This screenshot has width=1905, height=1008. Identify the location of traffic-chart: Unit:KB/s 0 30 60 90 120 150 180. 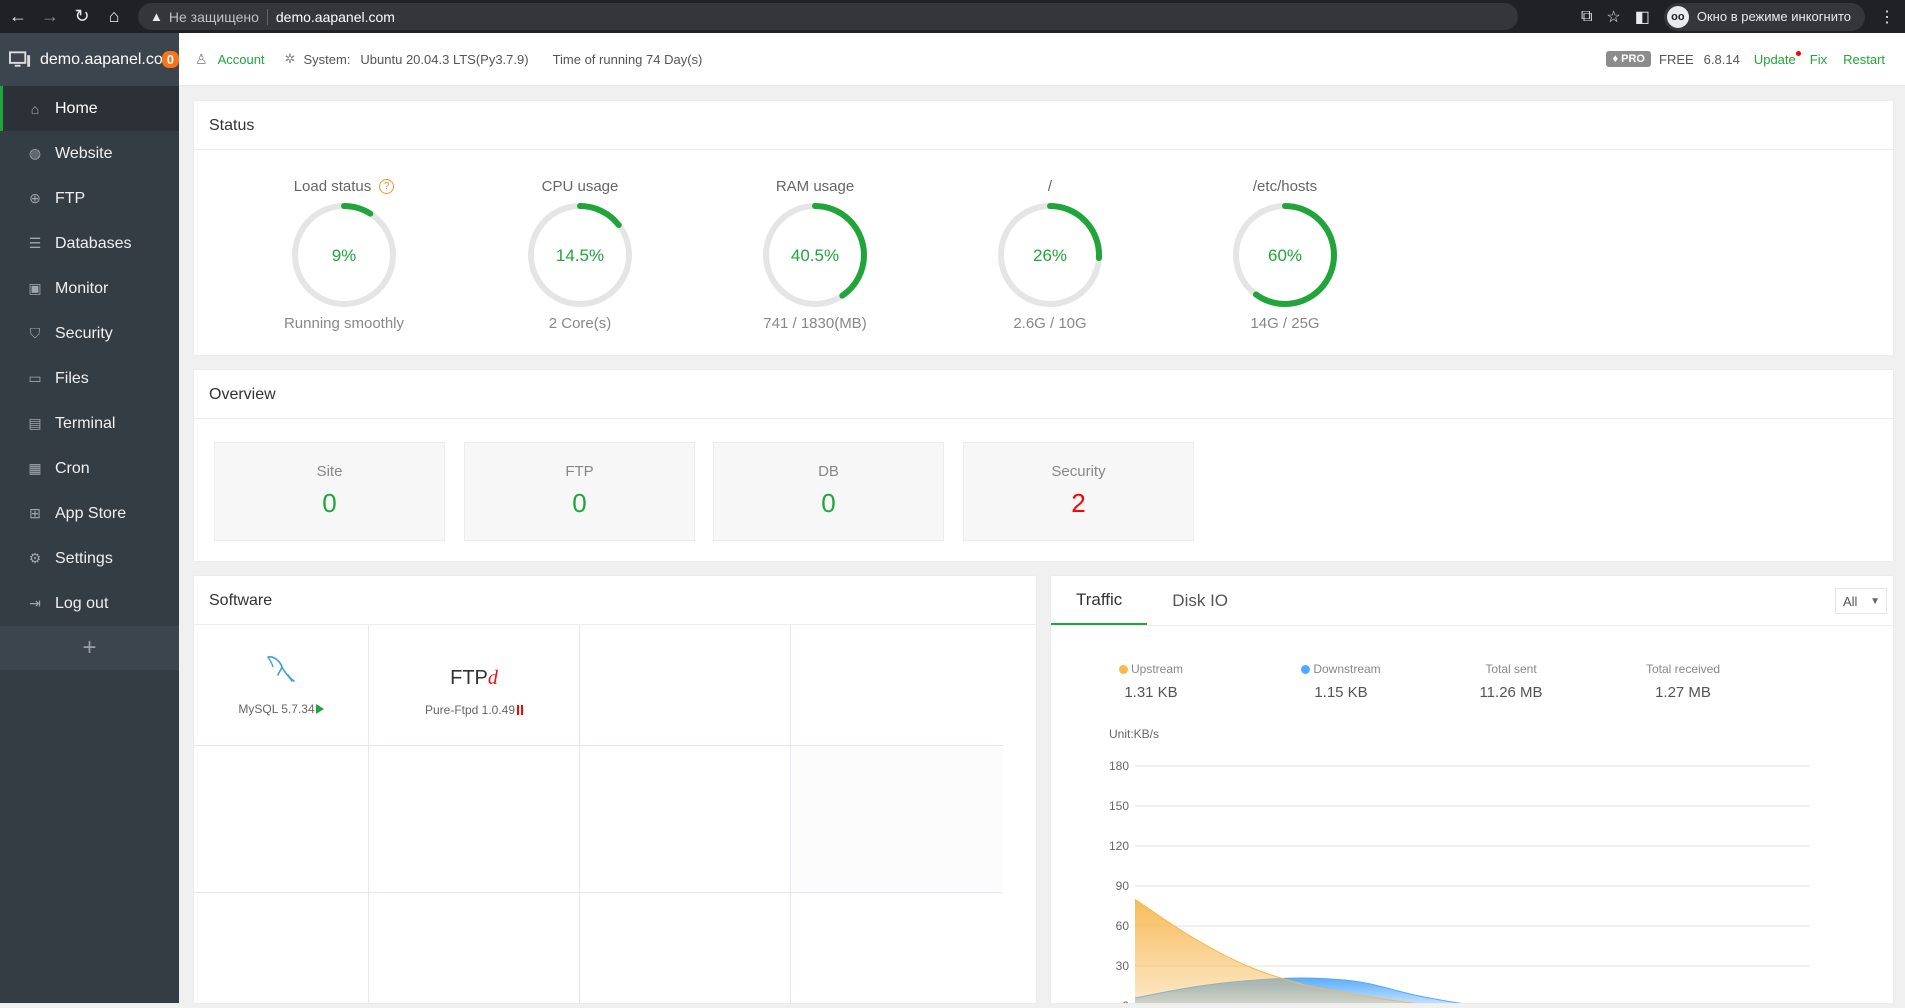
(1472, 862).